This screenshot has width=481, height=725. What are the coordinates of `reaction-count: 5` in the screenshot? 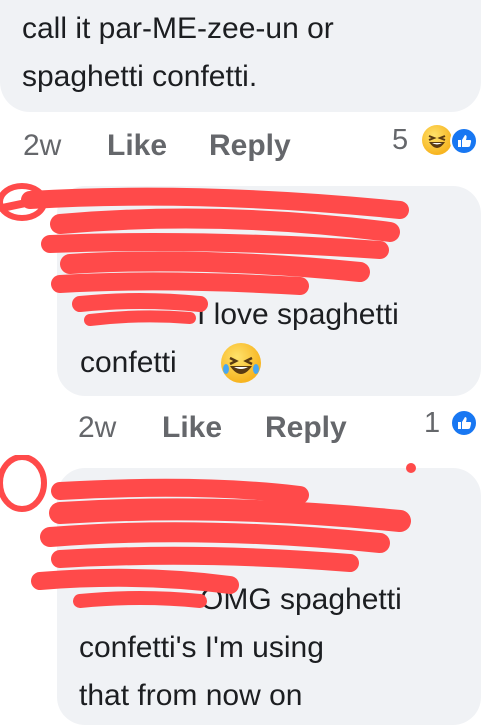 It's located at (400, 140).